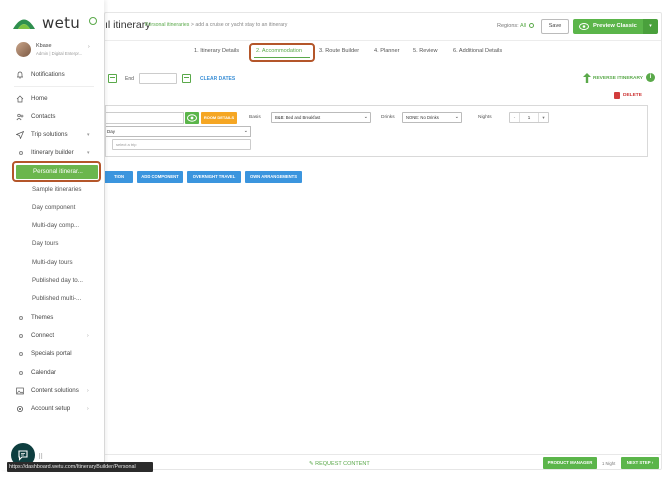 This screenshot has width=670, height=482. Describe the element at coordinates (51, 408) in the screenshot. I see `sidebar-item-label: Account setup` at that location.